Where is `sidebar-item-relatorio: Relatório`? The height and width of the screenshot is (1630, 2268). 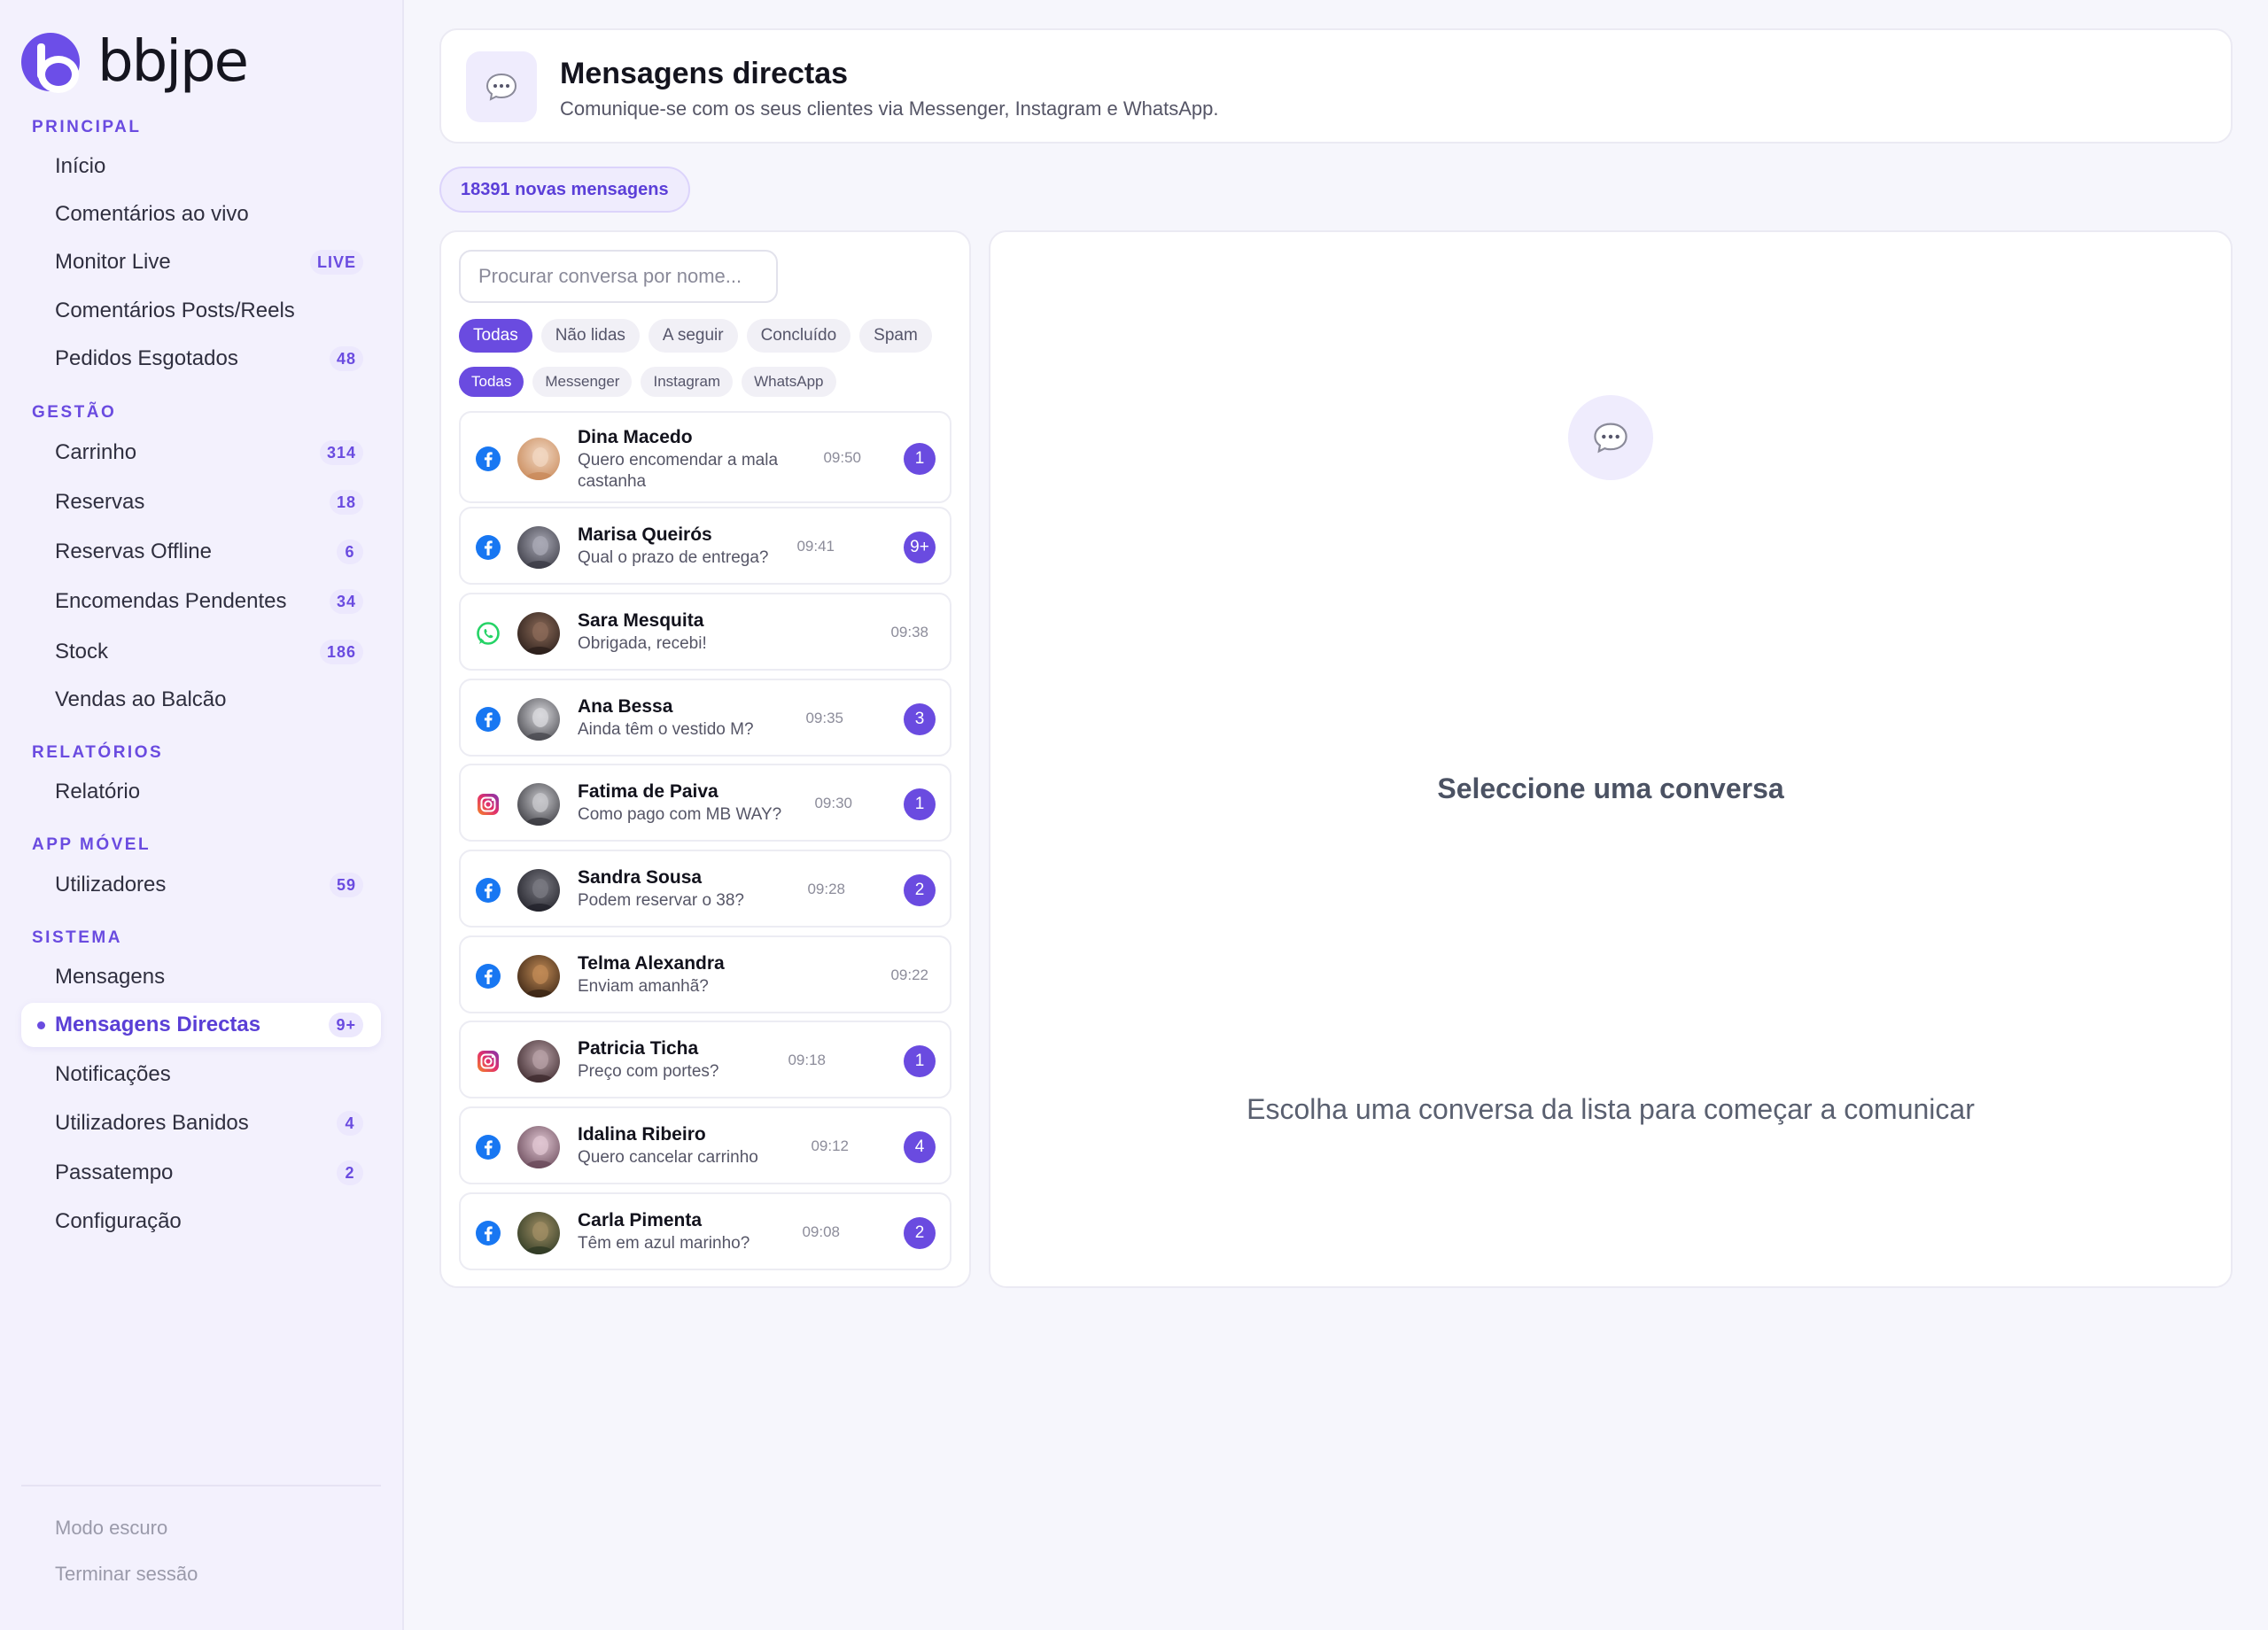
sidebar-item-relatorio: Relatório is located at coordinates (201, 792).